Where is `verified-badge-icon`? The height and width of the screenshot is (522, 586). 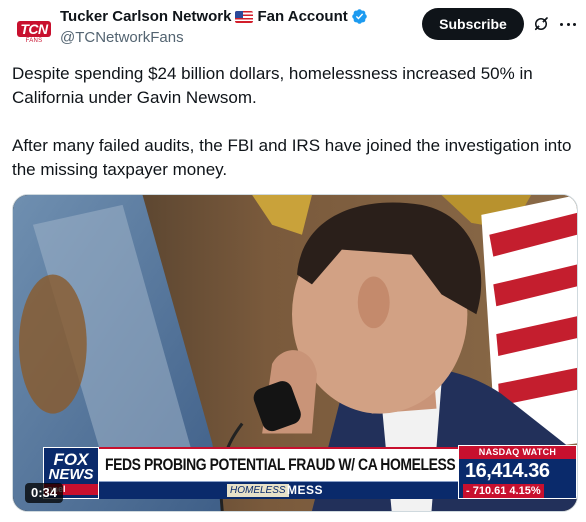 verified-badge-icon is located at coordinates (359, 16).